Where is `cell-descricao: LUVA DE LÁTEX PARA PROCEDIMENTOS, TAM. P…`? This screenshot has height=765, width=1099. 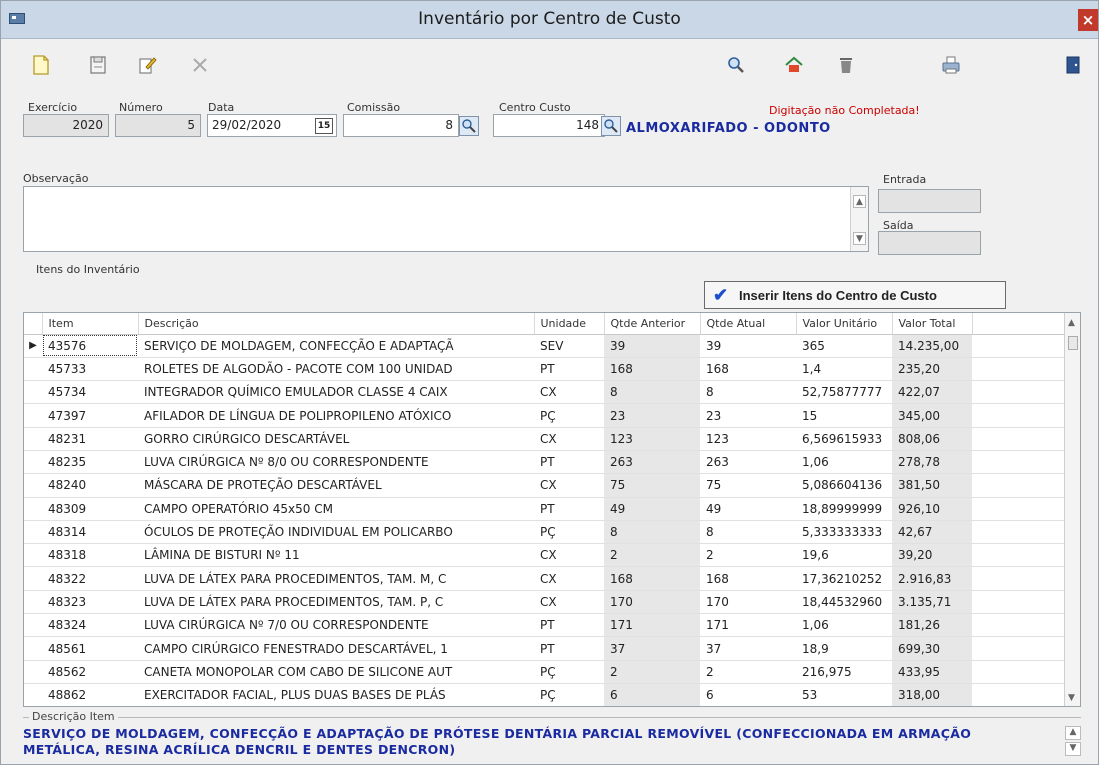
cell-descricao: LUVA DE LÁTEX PARA PROCEDIMENTOS, TAM. P… is located at coordinates (336, 602).